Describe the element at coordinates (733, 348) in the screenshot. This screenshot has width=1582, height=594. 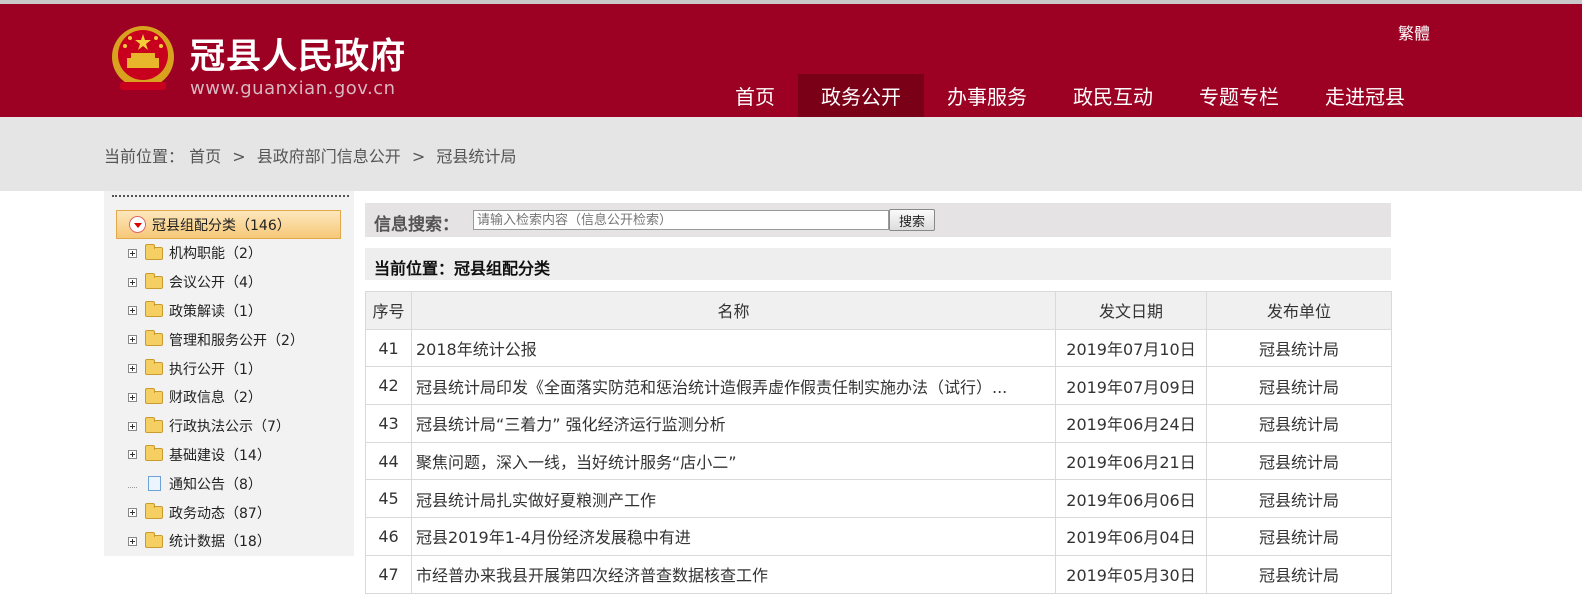
I see `document-title-link: 2018年统计公报` at that location.